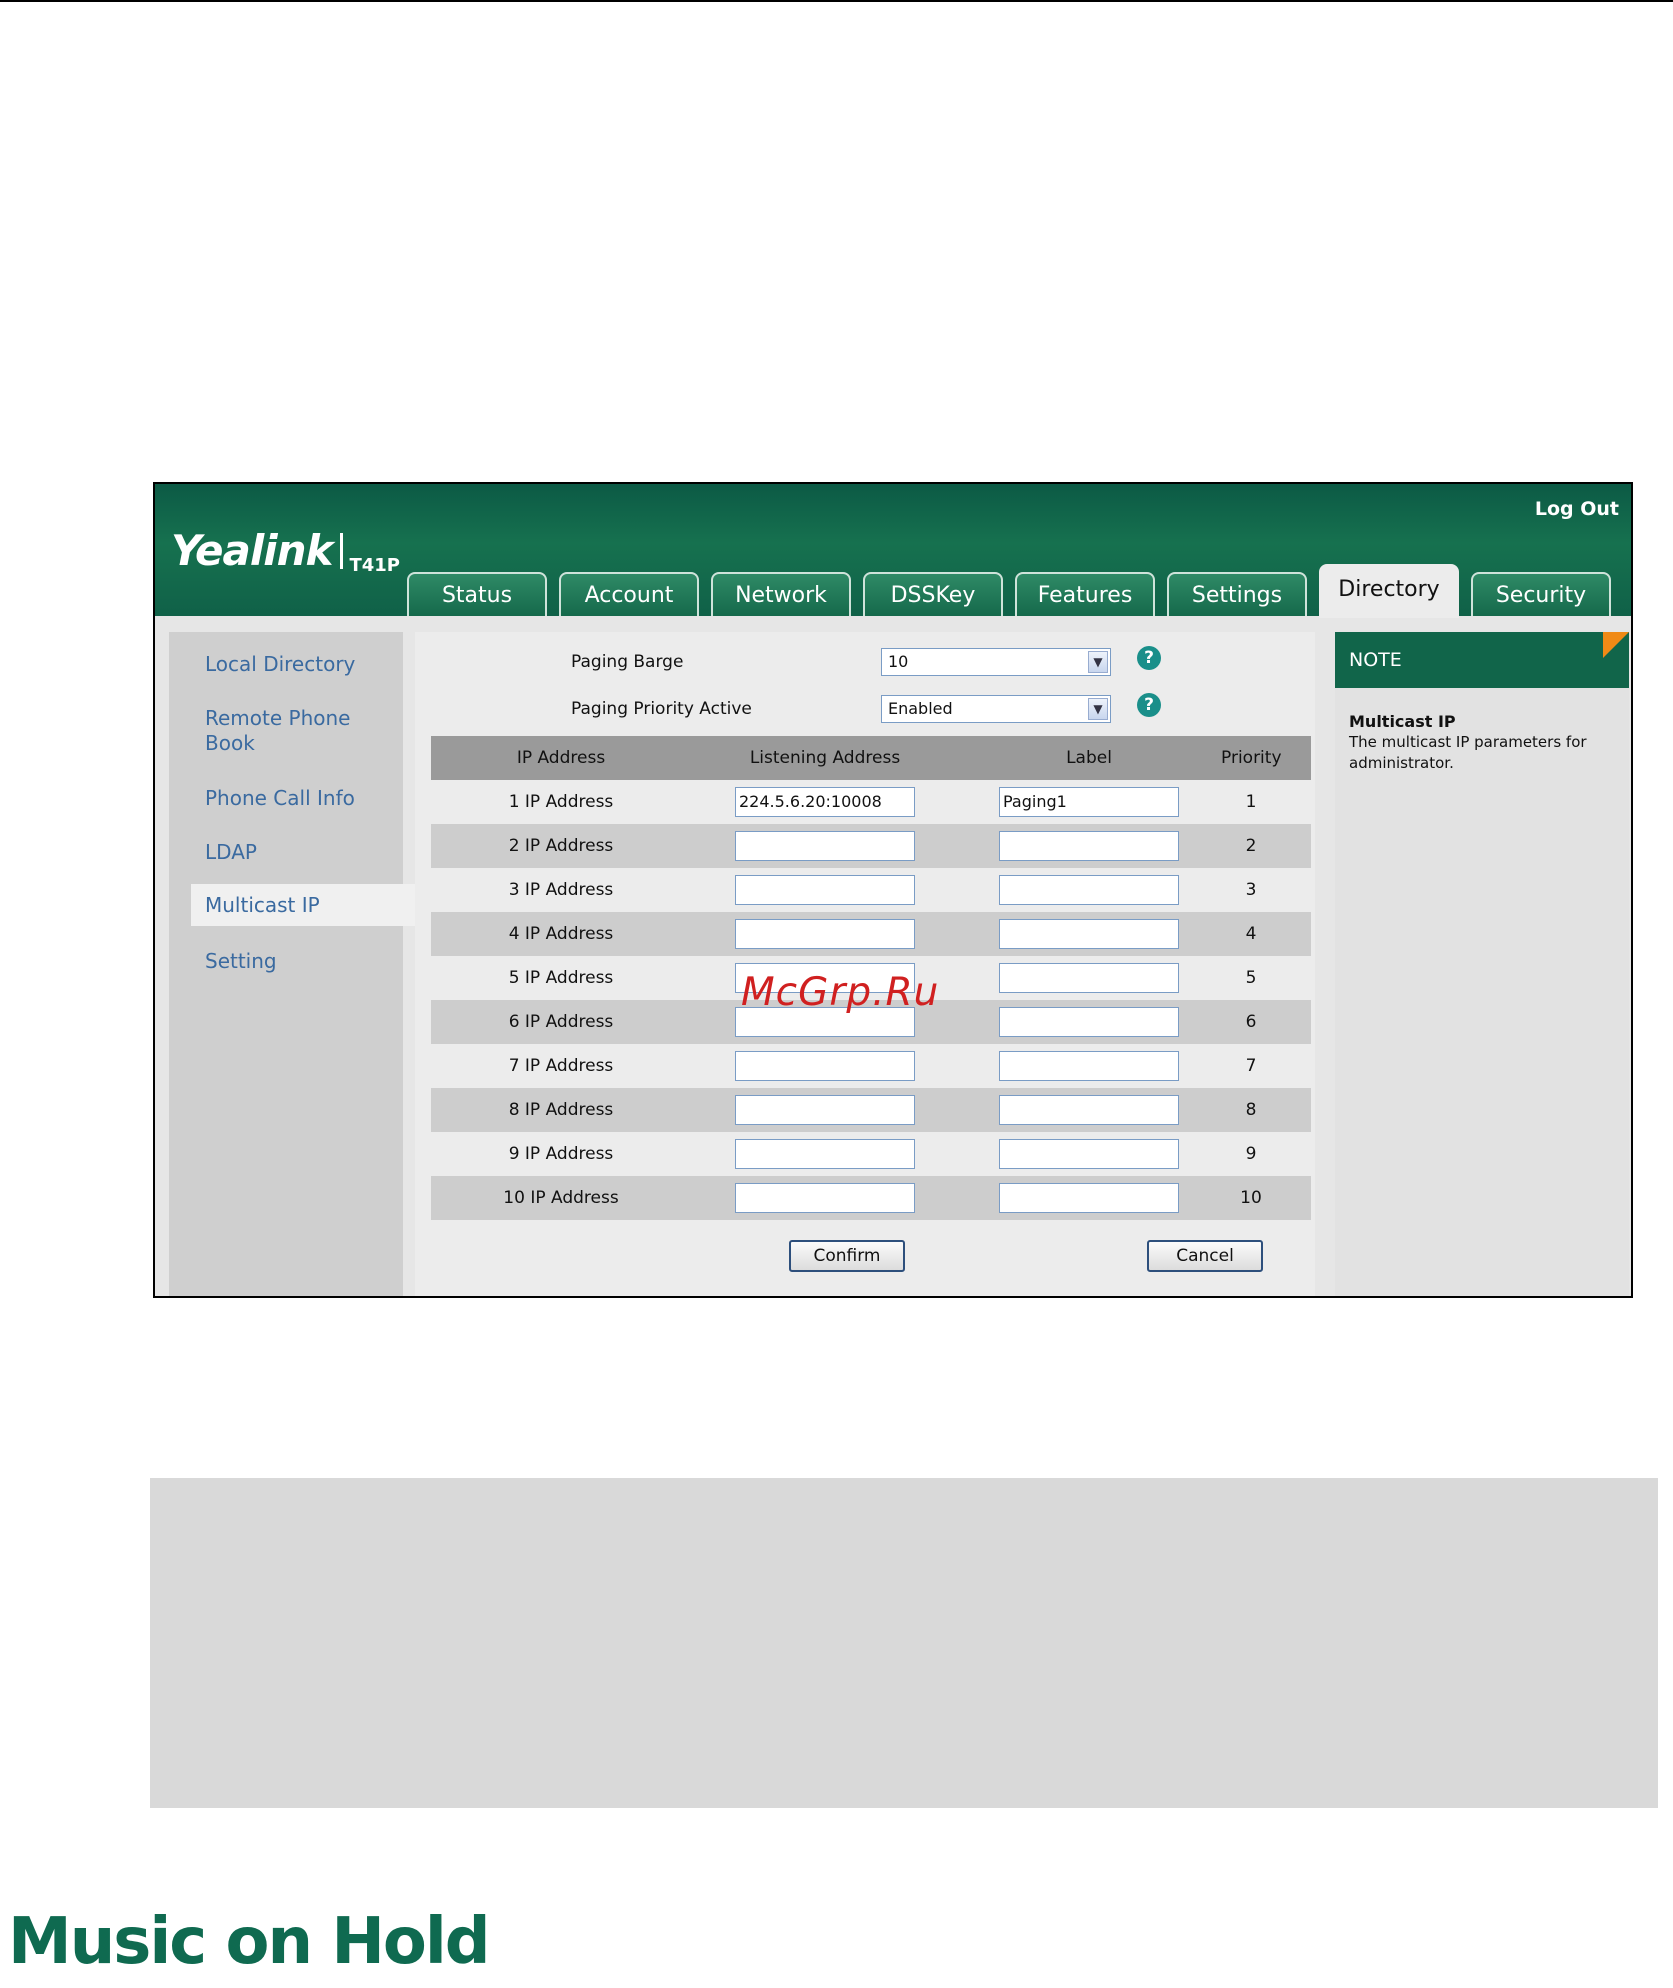 This screenshot has height=1988, width=1673. I want to click on sidebar-item-remote-phone-book: Remote Phone Book, so click(290, 731).